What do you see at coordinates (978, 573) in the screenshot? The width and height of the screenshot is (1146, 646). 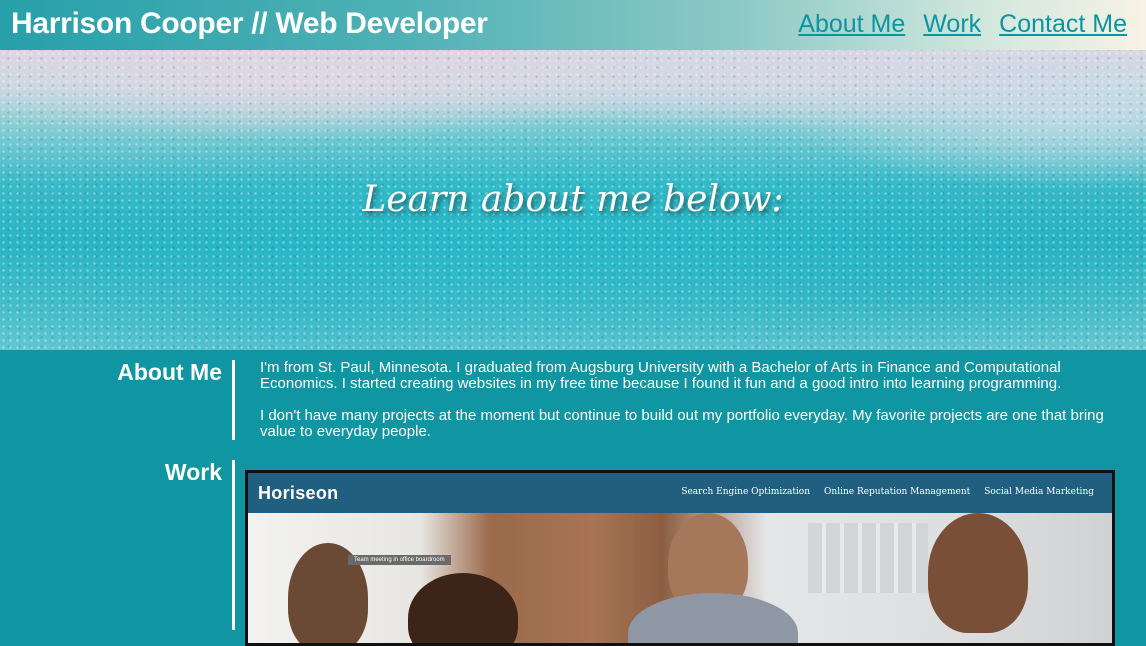 I see `preview-person-right` at bounding box center [978, 573].